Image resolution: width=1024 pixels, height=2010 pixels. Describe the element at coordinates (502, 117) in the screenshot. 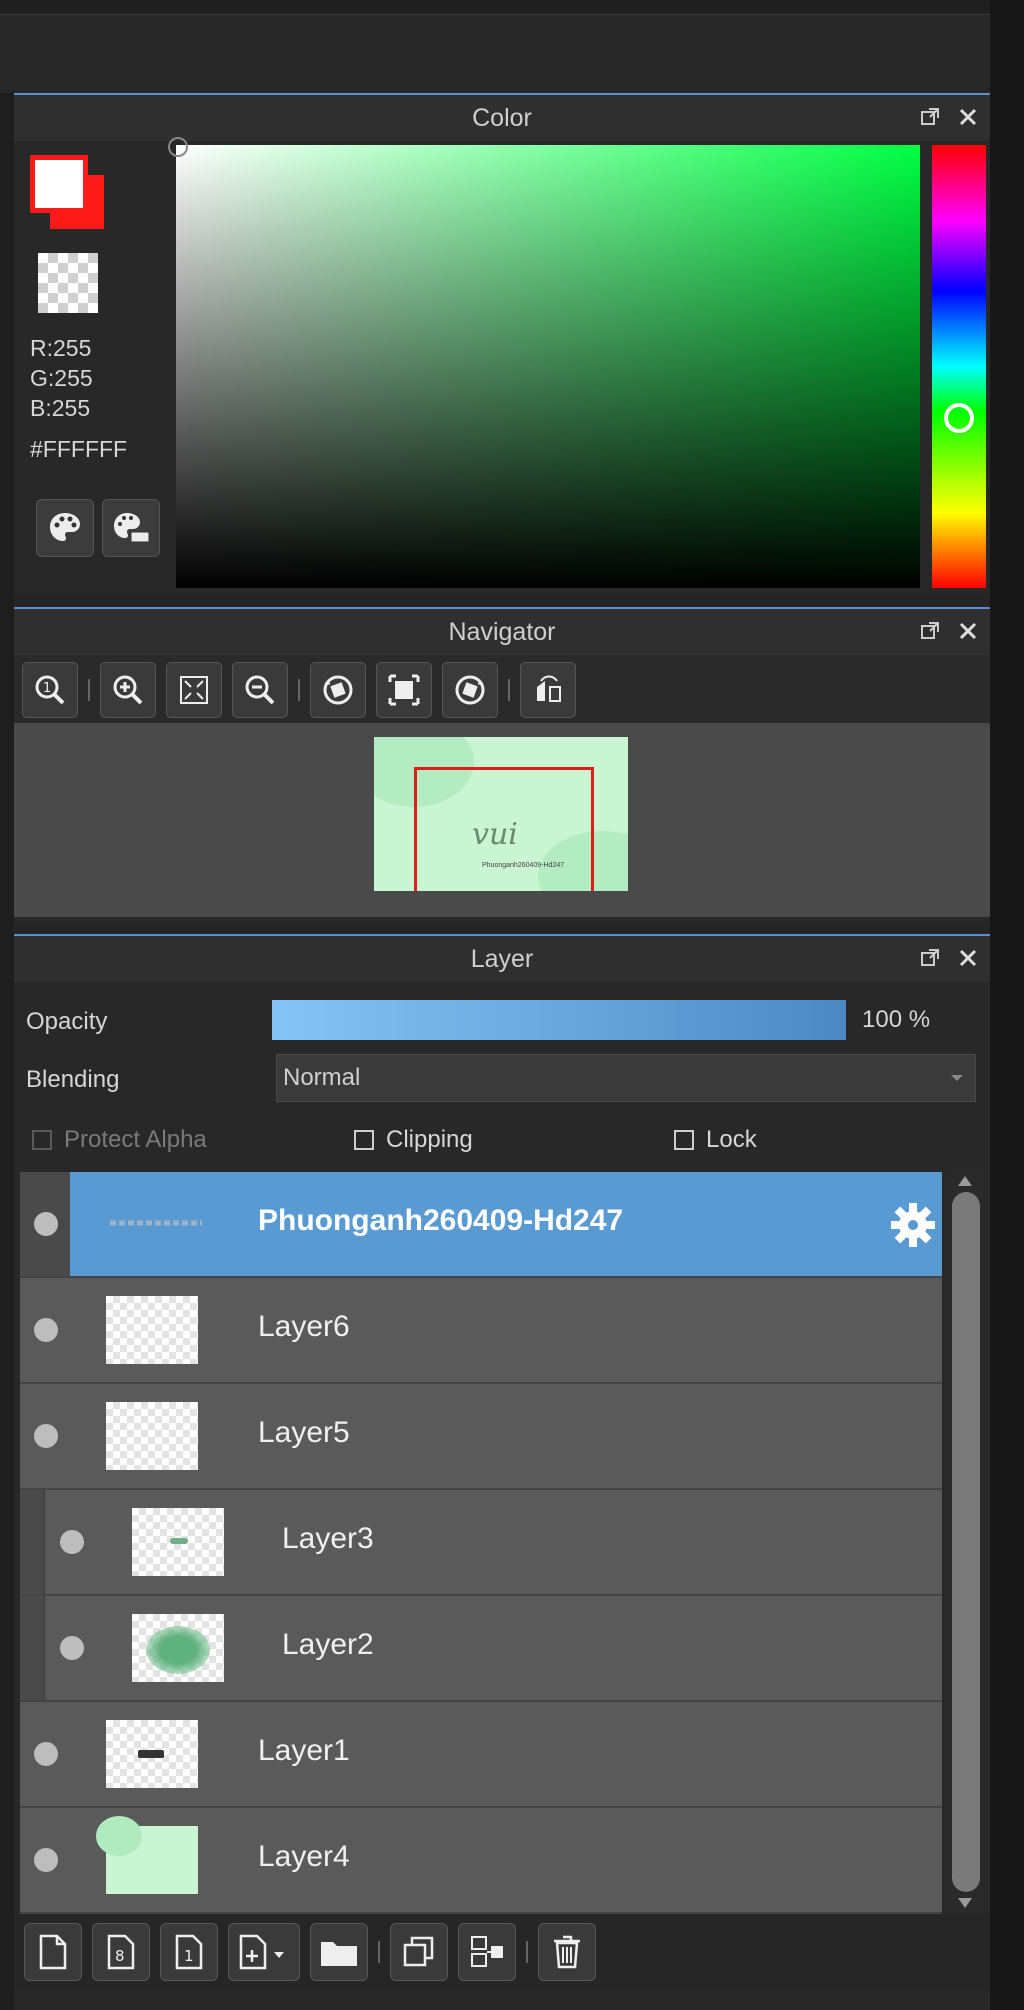

I see `color-panel-header: Color` at that location.